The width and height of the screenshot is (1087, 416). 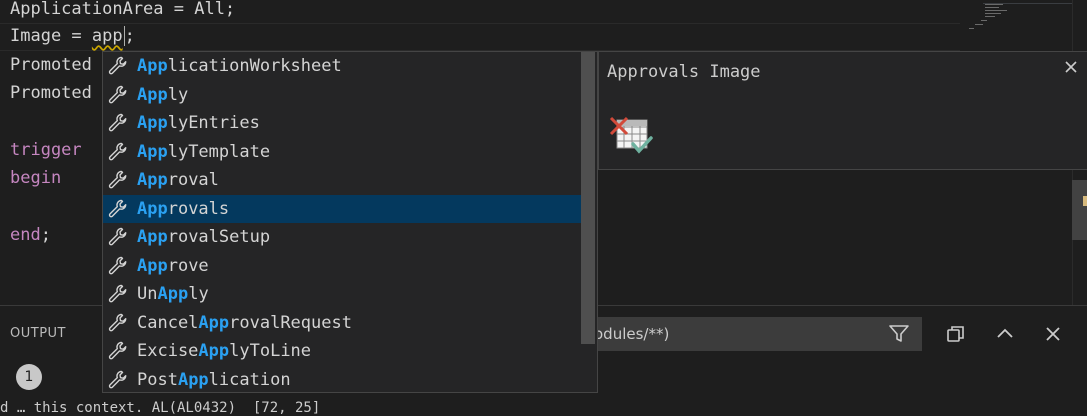 I want to click on suggestion-label: Approvals, so click(x=183, y=208).